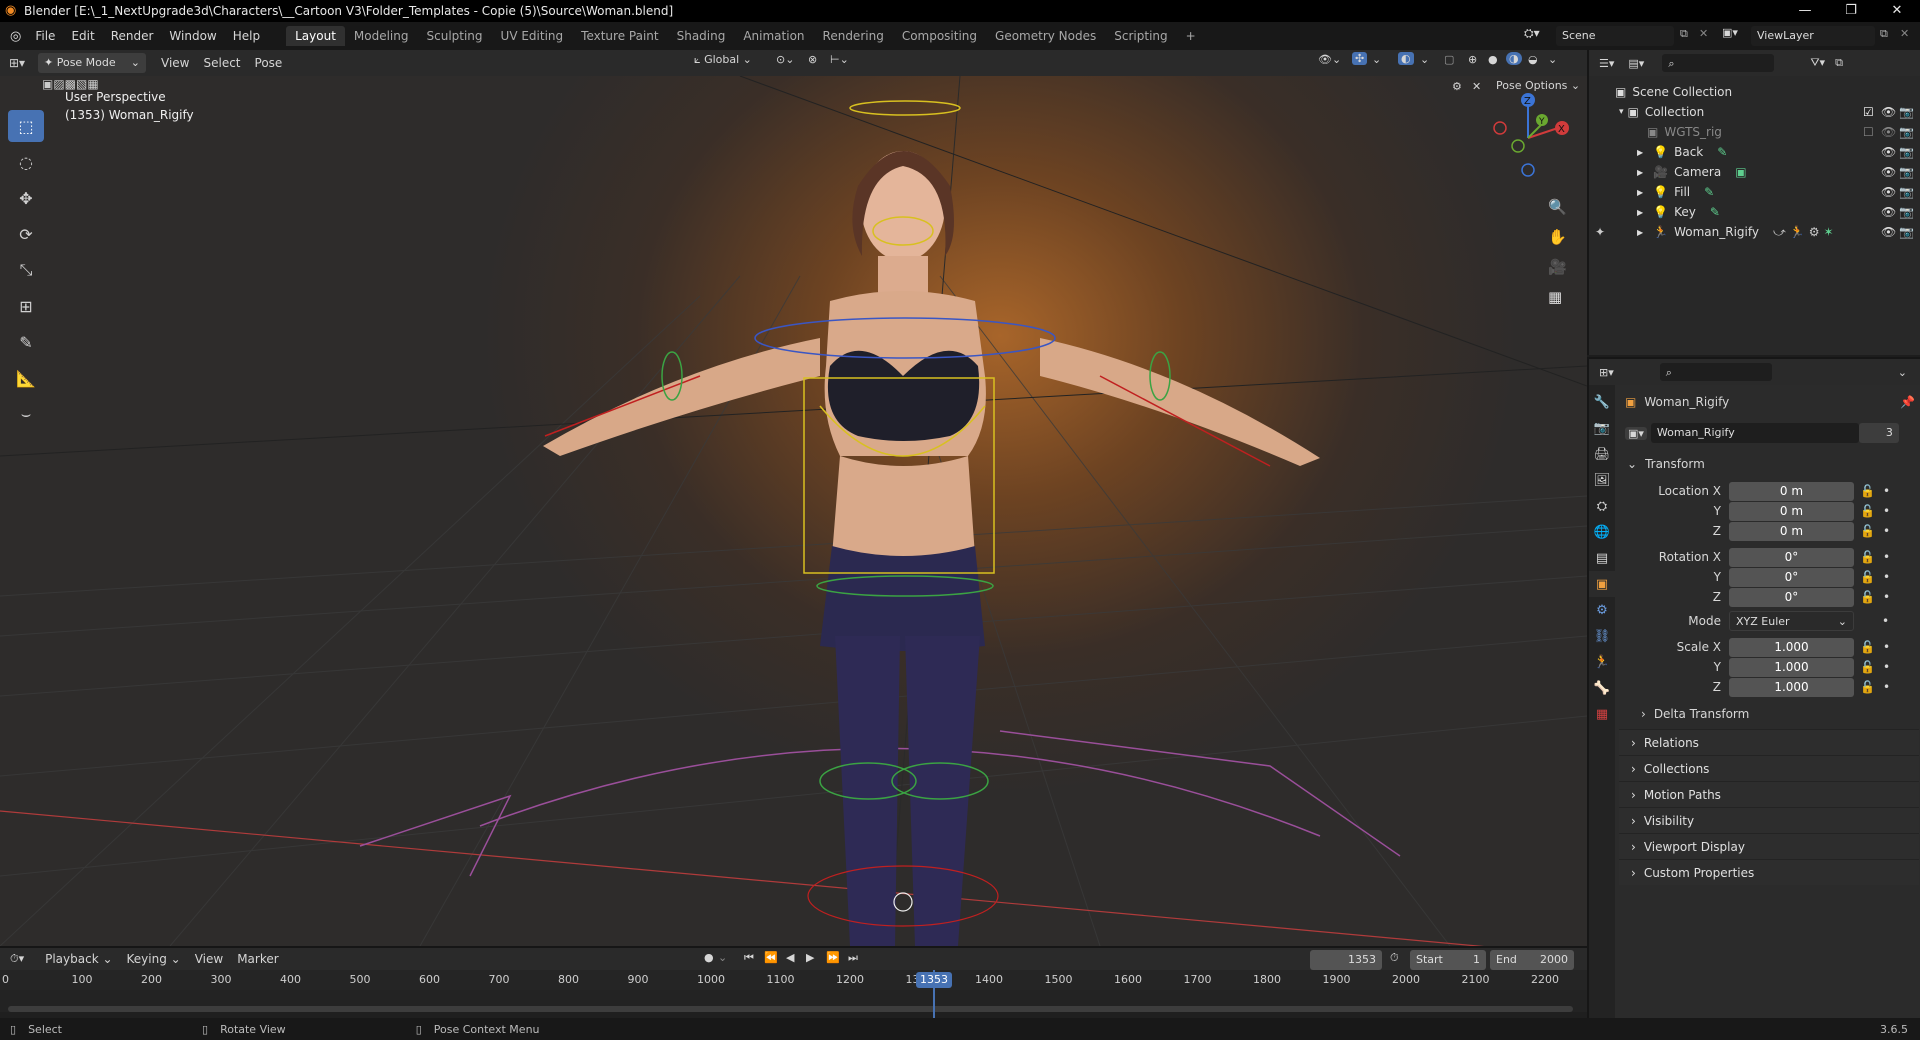 Image resolution: width=1920 pixels, height=1040 pixels. What do you see at coordinates (1907, 402) in the screenshot?
I see `pin-icon: 📌` at bounding box center [1907, 402].